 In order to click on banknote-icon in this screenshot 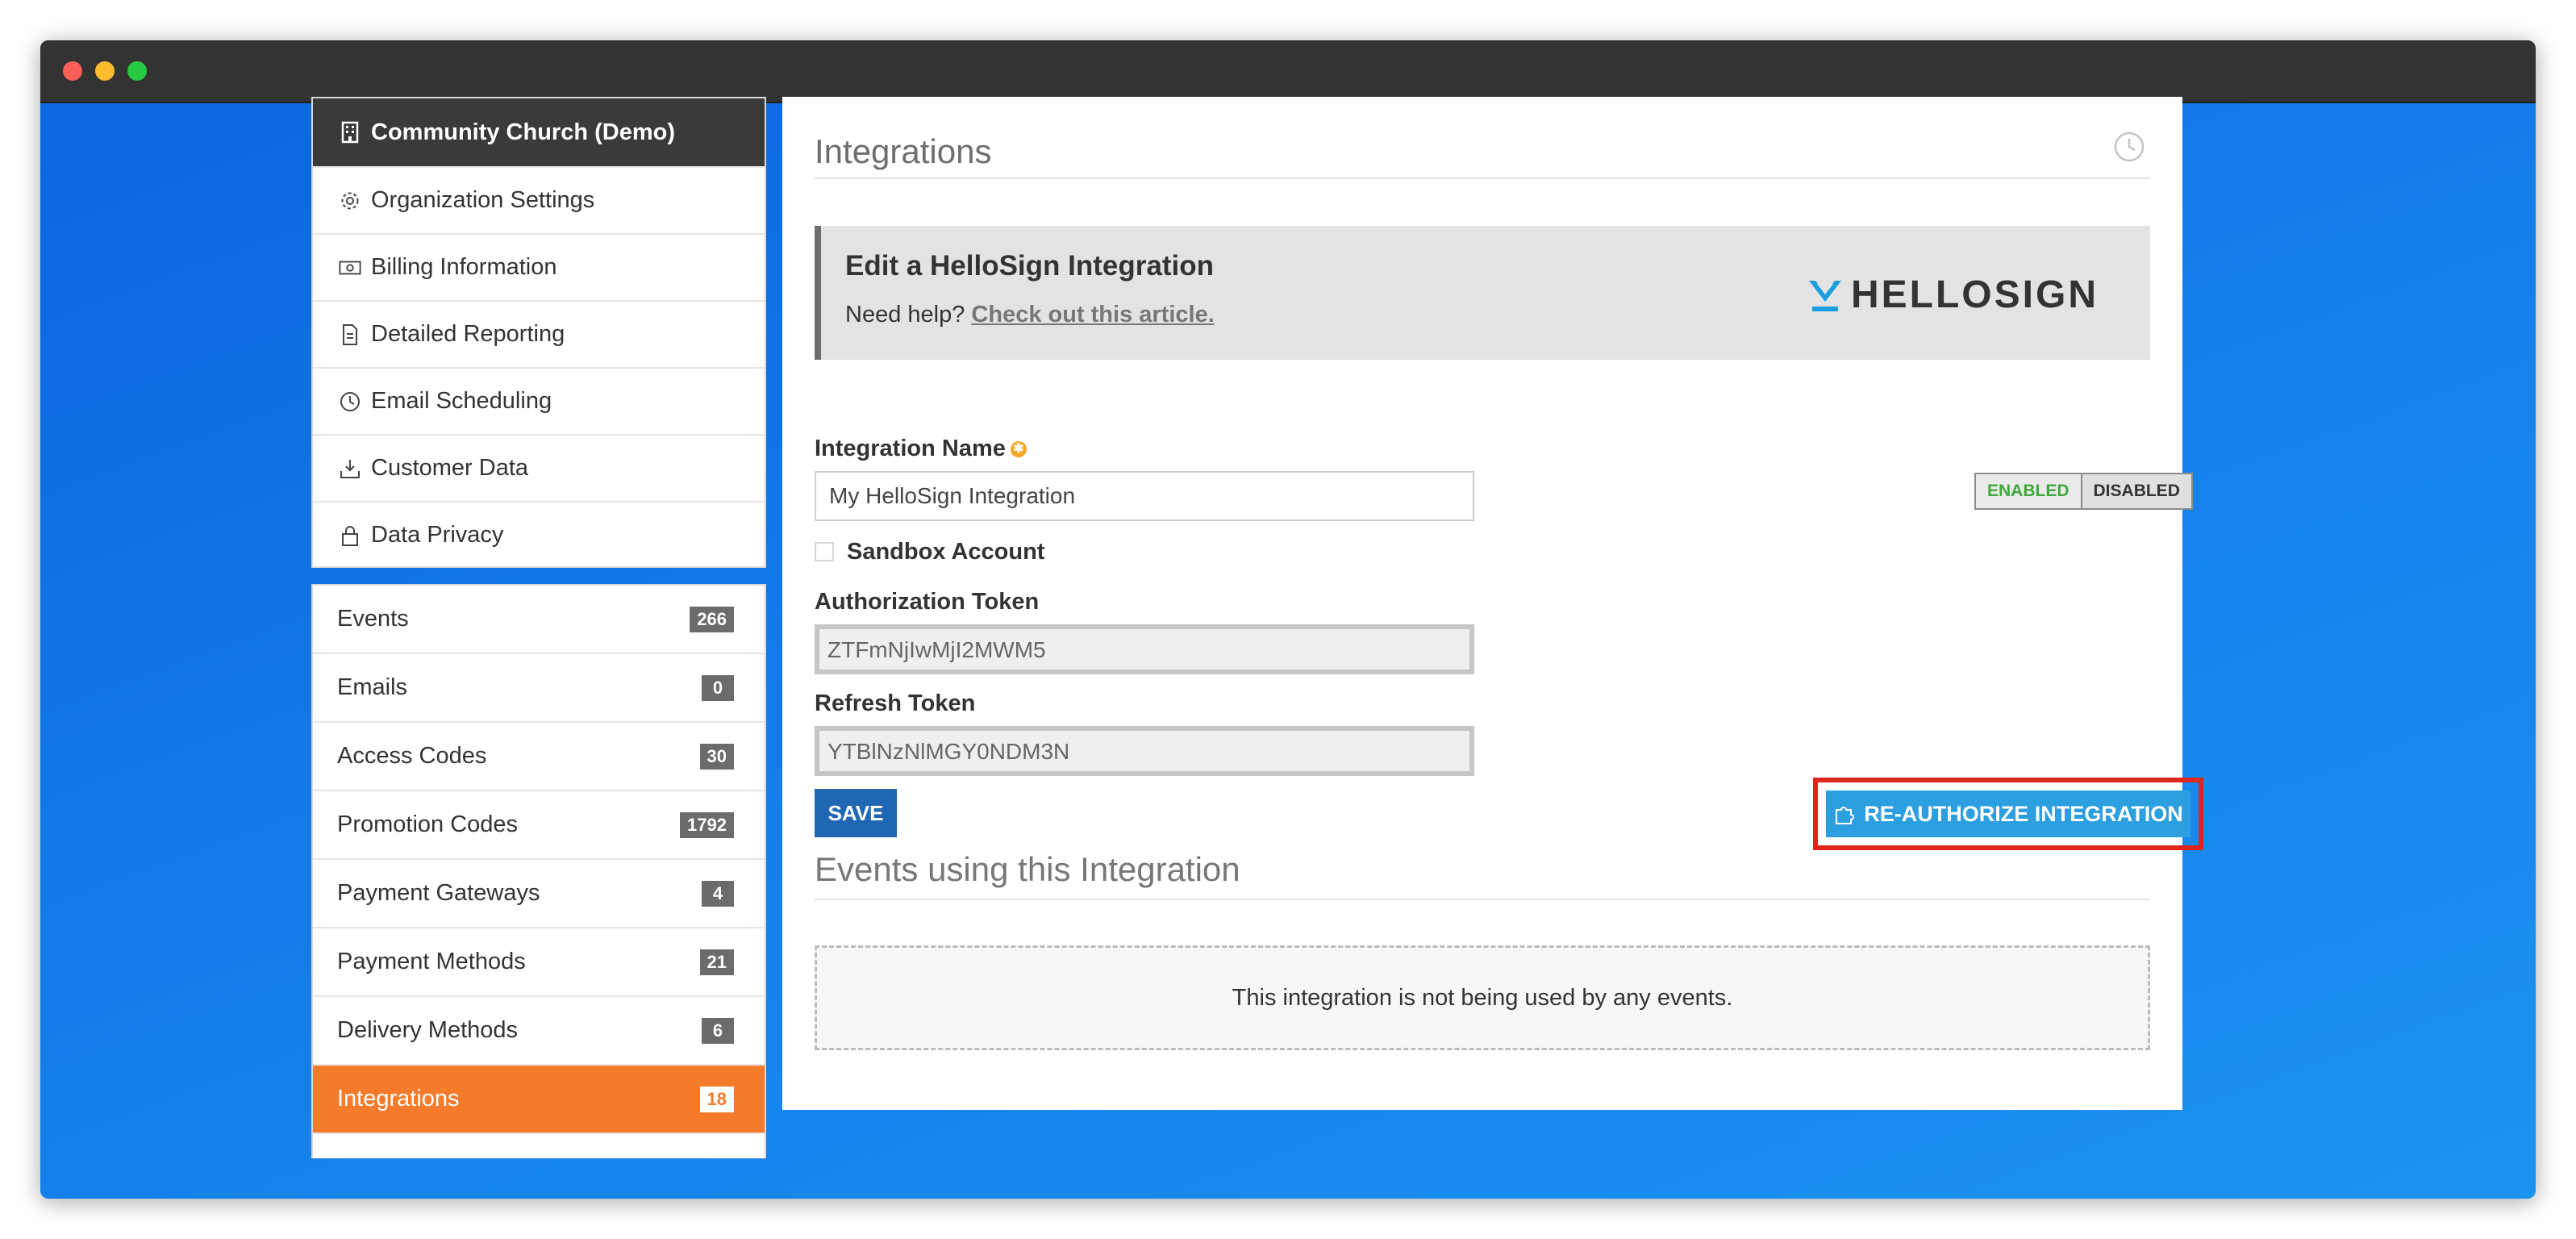, I will do `click(350, 268)`.